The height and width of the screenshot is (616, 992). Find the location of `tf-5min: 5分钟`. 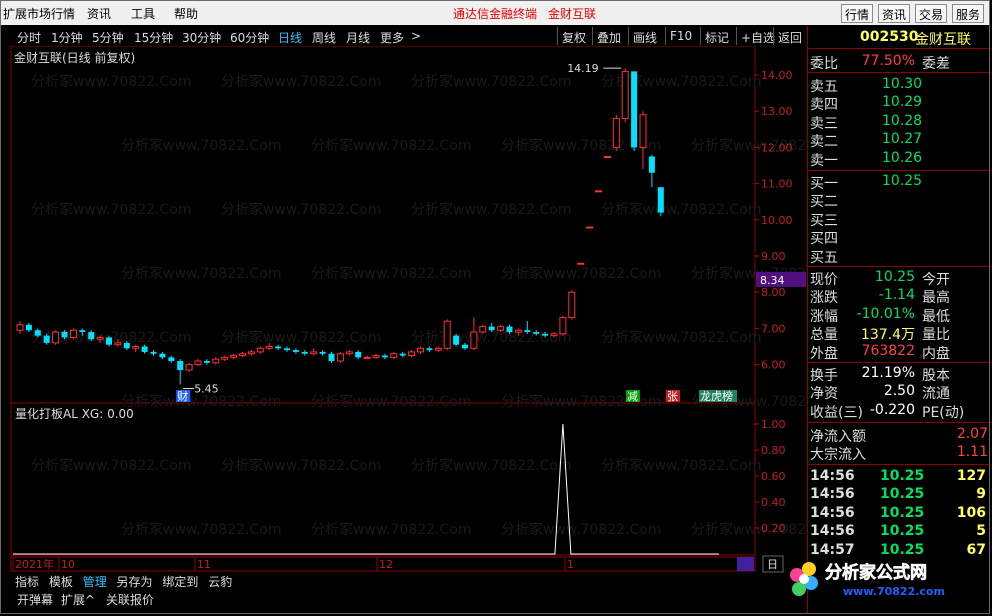

tf-5min: 5分钟 is located at coordinates (108, 37).